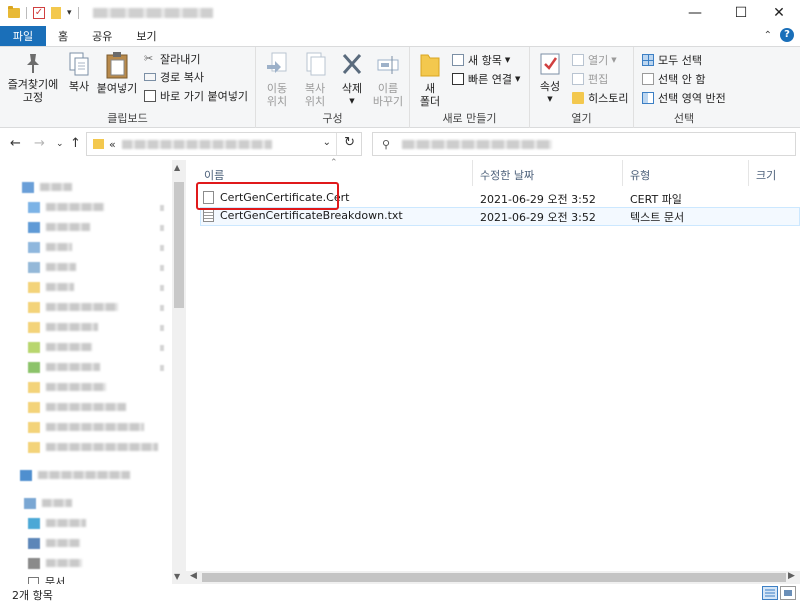 This screenshot has height=604, width=800. I want to click on horizontal-scrollbar-thumb, so click(494, 577).